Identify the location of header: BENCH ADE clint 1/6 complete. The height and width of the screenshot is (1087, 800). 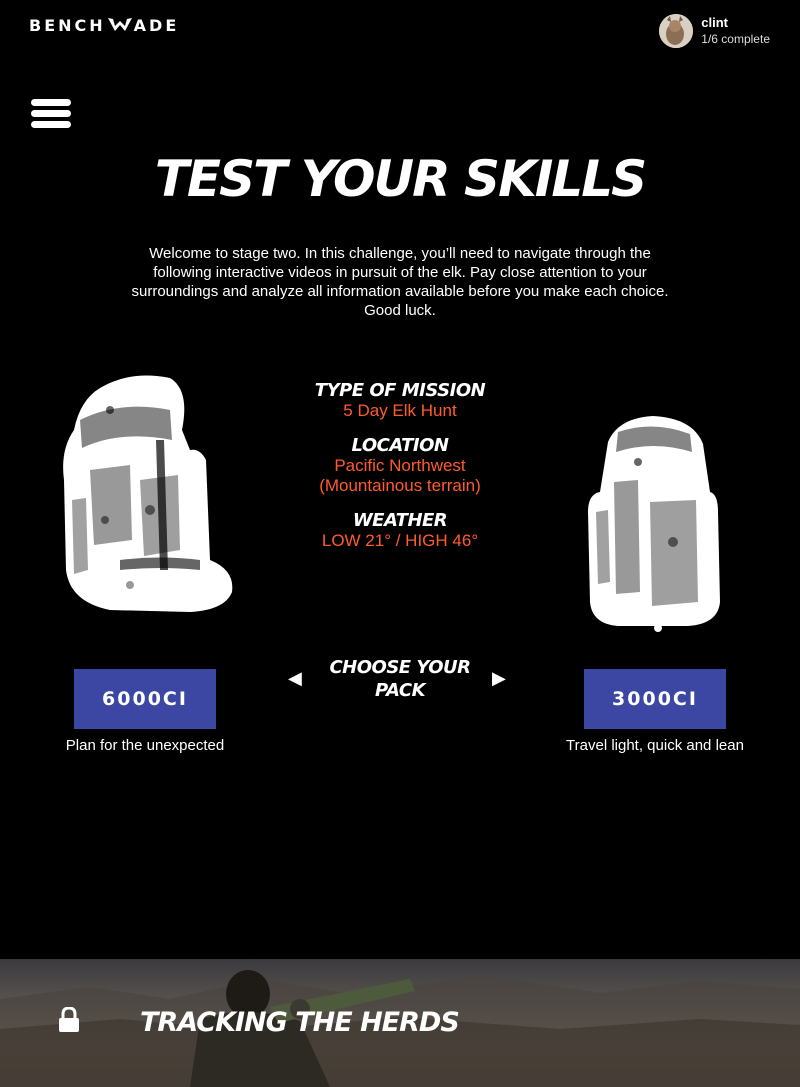
(400, 35).